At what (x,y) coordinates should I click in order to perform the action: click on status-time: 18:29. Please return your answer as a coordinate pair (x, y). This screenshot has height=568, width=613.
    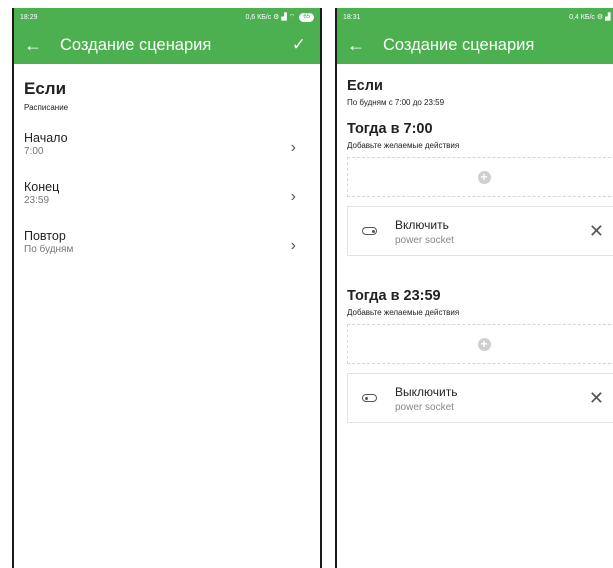
    Looking at the image, I should click on (29, 17).